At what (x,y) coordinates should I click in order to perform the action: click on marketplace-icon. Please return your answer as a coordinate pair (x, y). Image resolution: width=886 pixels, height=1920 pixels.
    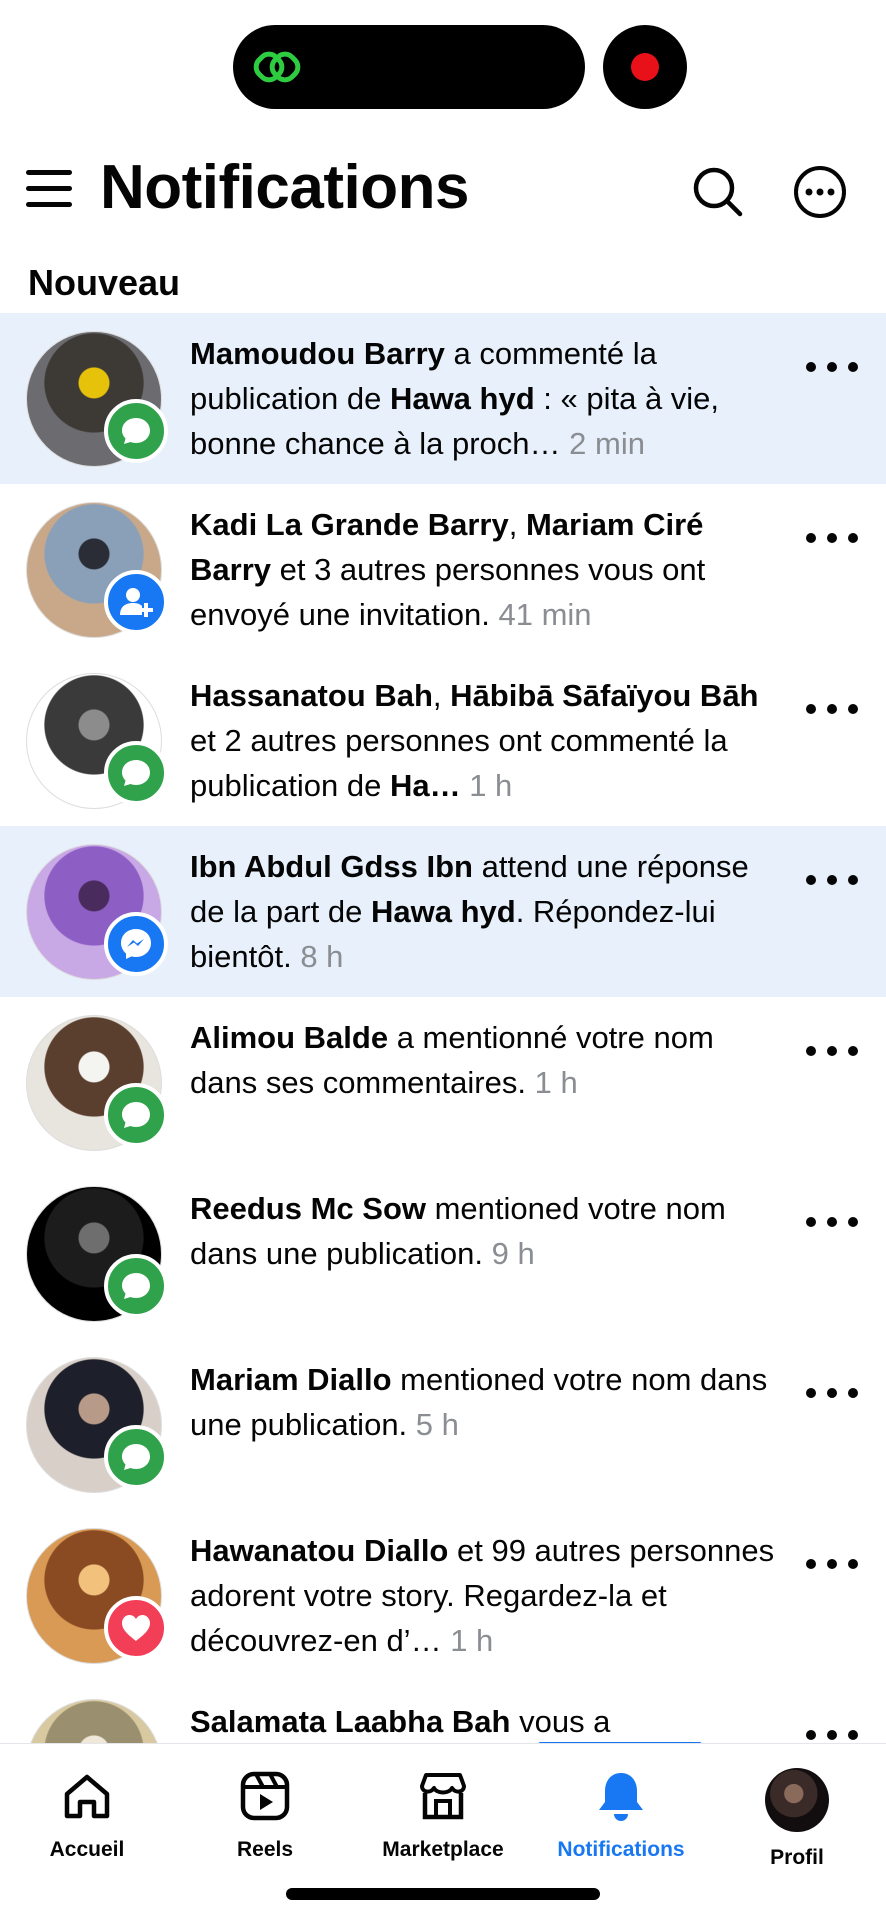
    Looking at the image, I should click on (443, 1796).